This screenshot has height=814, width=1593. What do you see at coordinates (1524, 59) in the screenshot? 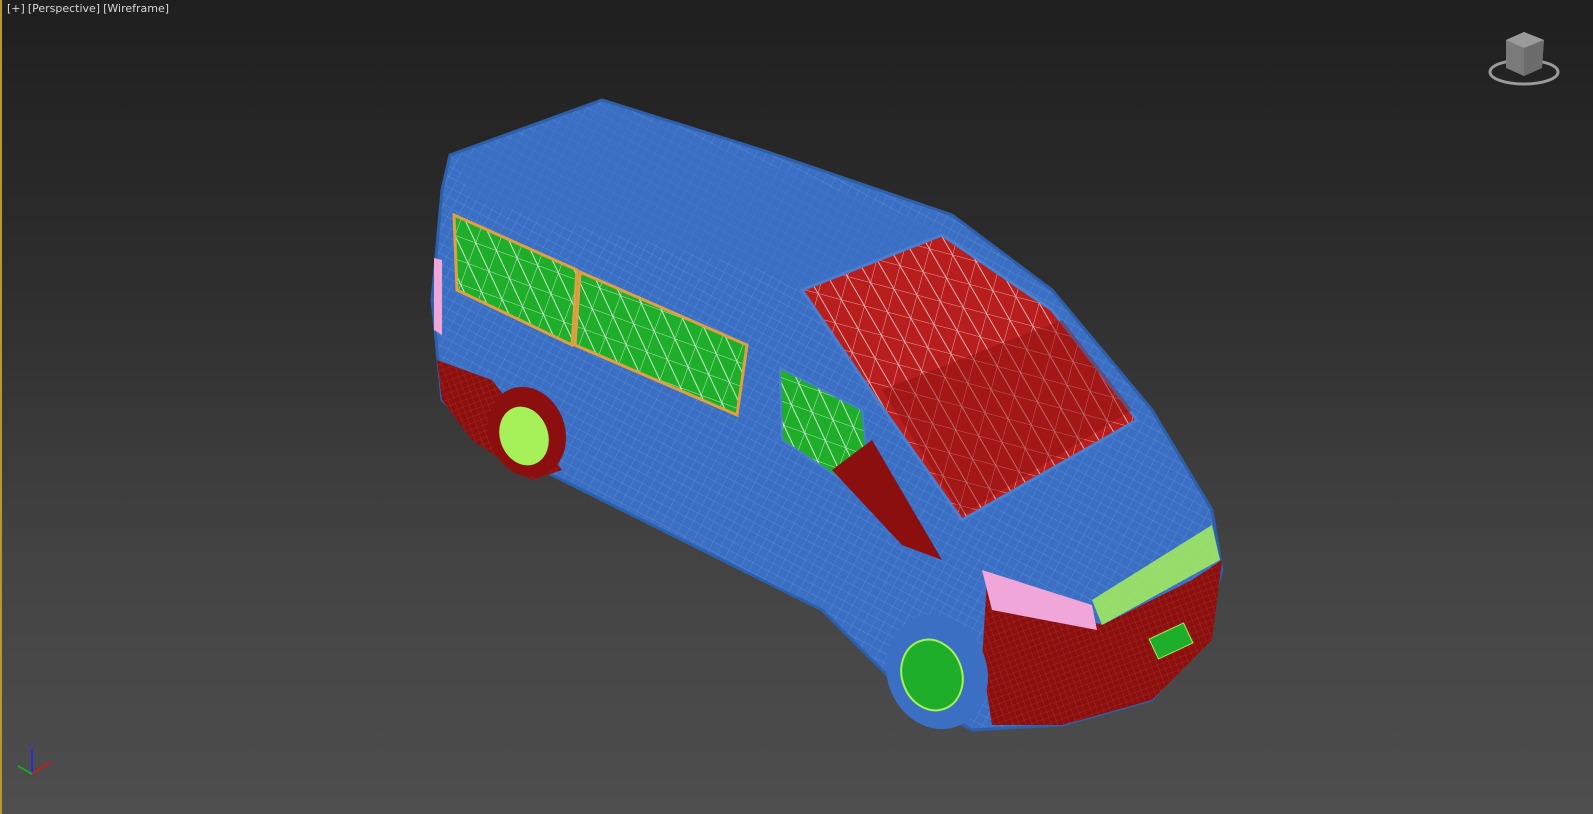
I see `viewcube-icon` at bounding box center [1524, 59].